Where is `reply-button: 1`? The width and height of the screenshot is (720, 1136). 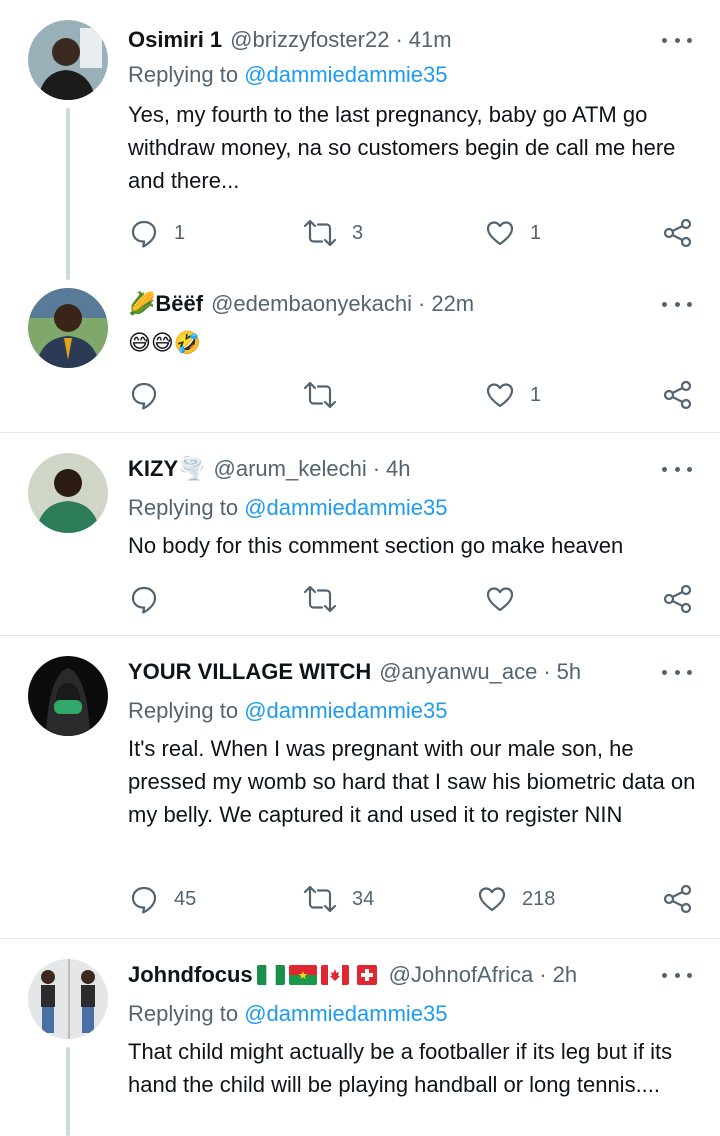
reply-button: 1 is located at coordinates (156, 233).